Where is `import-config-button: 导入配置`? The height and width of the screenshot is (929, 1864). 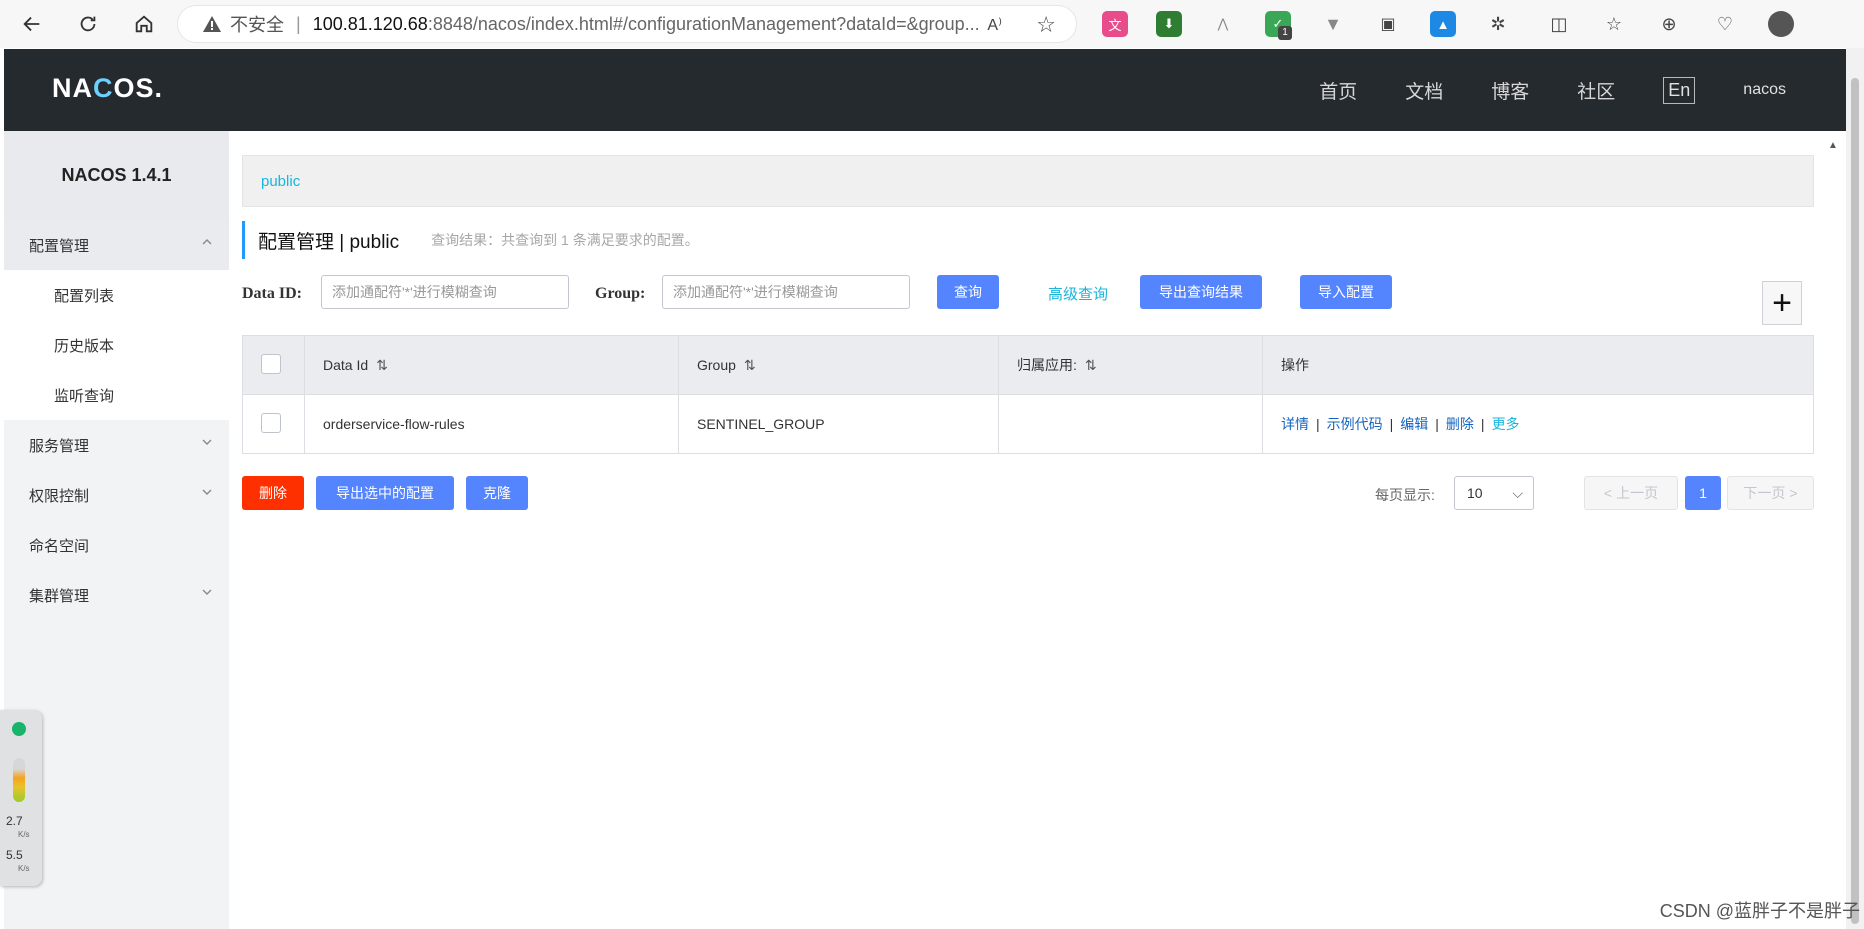
import-config-button: 导入配置 is located at coordinates (1346, 292).